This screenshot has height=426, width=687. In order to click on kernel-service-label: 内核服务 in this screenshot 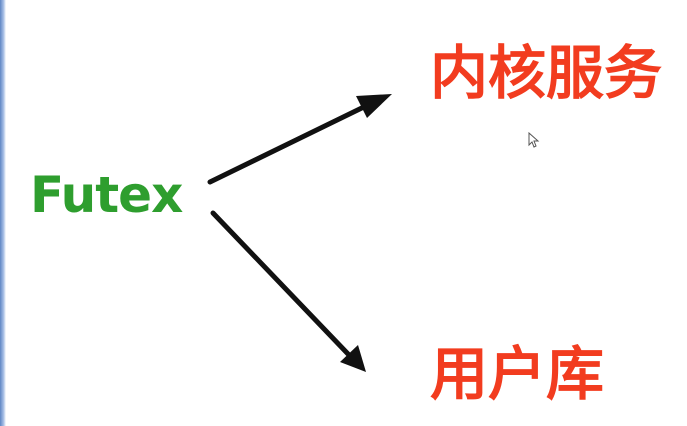, I will do `click(546, 73)`.